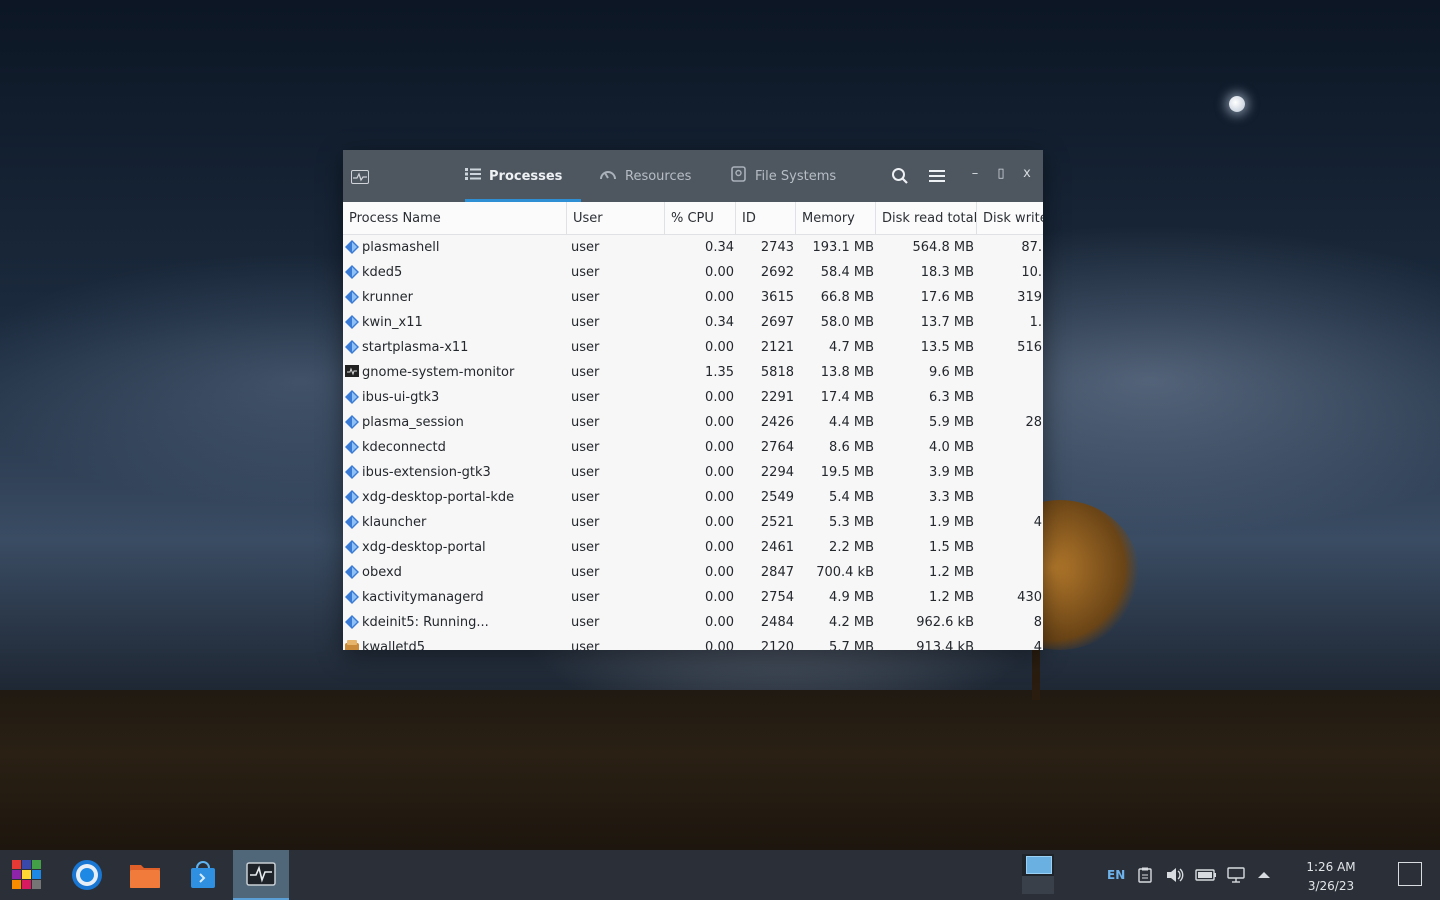 Image resolution: width=1440 pixels, height=900 pixels. Describe the element at coordinates (693, 572) in the screenshot. I see `table-row: obexd user 0.00 2847 700.4 kB 1.2 MB` at that location.